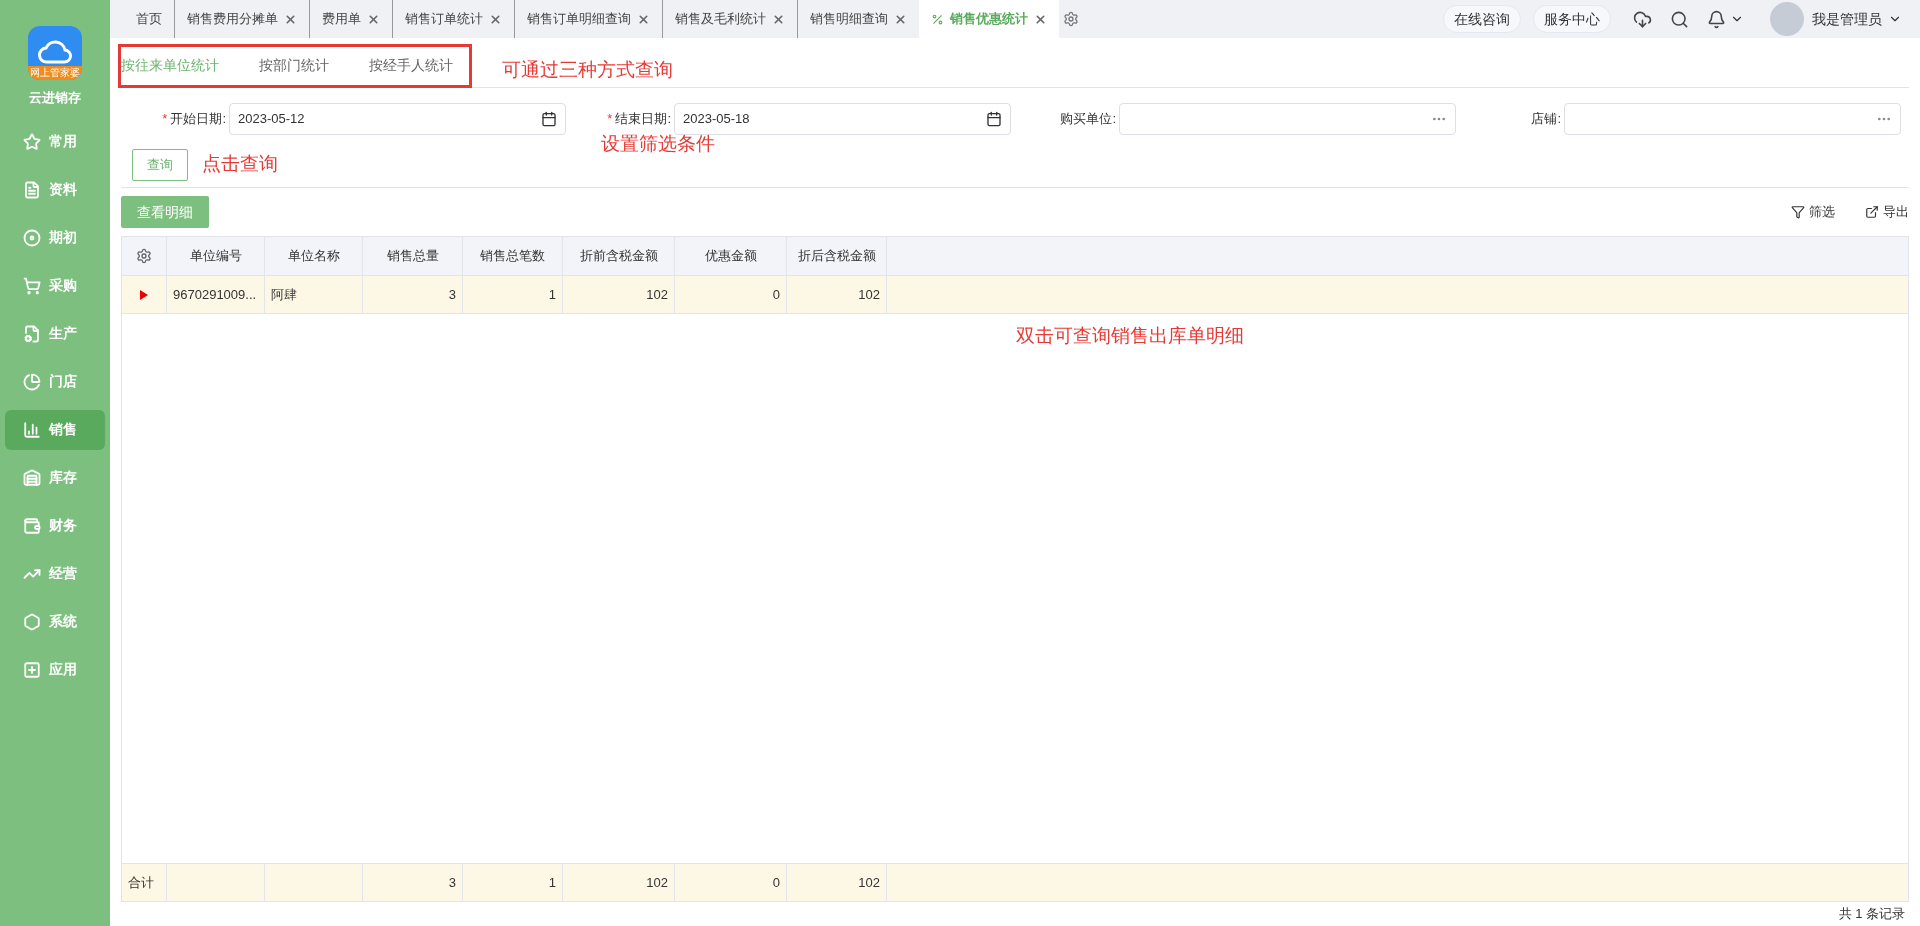 This screenshot has height=926, width=1920. What do you see at coordinates (837, 256) in the screenshot?
I see `column-header: 折后含税金额` at bounding box center [837, 256].